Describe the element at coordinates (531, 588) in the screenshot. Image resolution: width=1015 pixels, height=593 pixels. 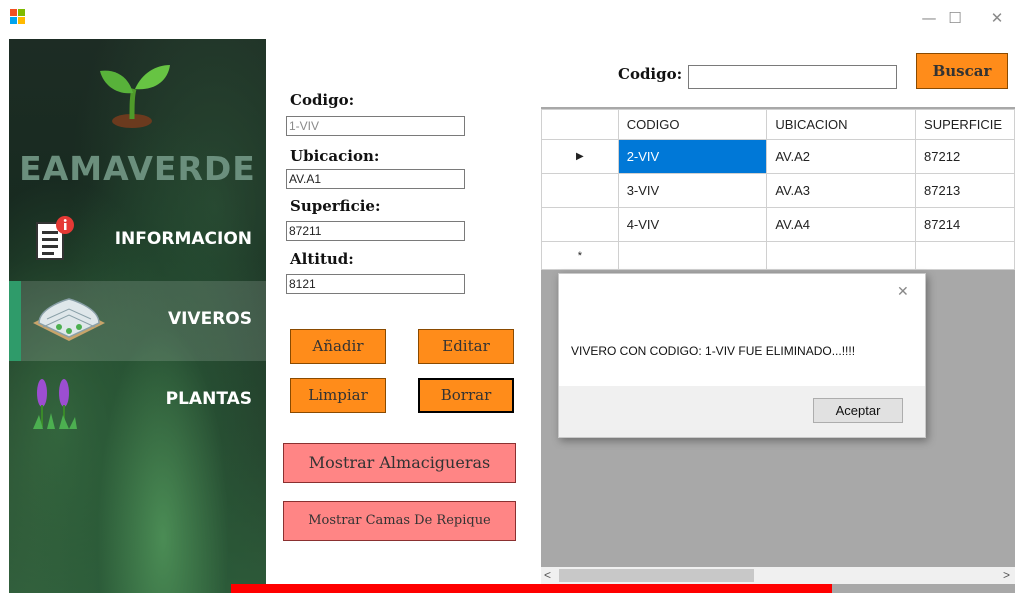
I see `red-highlight-bar` at that location.